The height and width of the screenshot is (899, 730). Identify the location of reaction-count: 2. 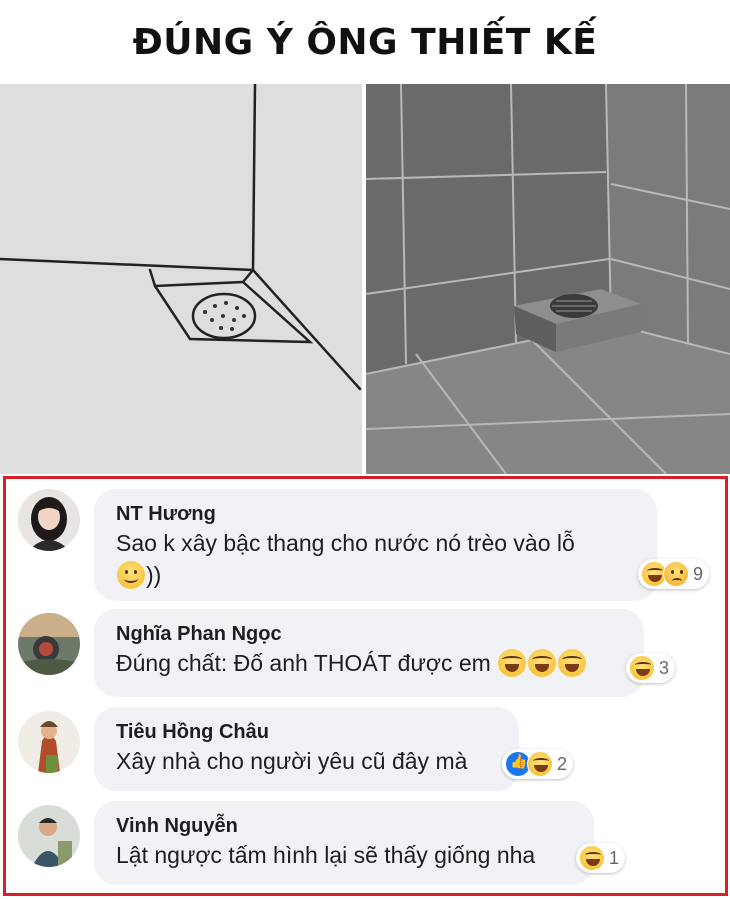
(562, 763).